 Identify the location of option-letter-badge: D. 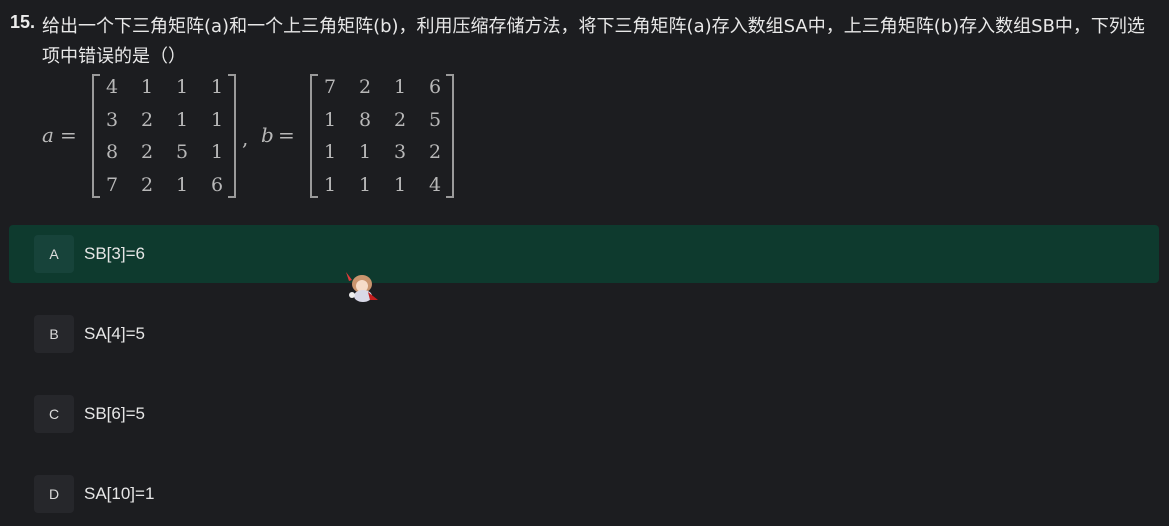
(54, 494).